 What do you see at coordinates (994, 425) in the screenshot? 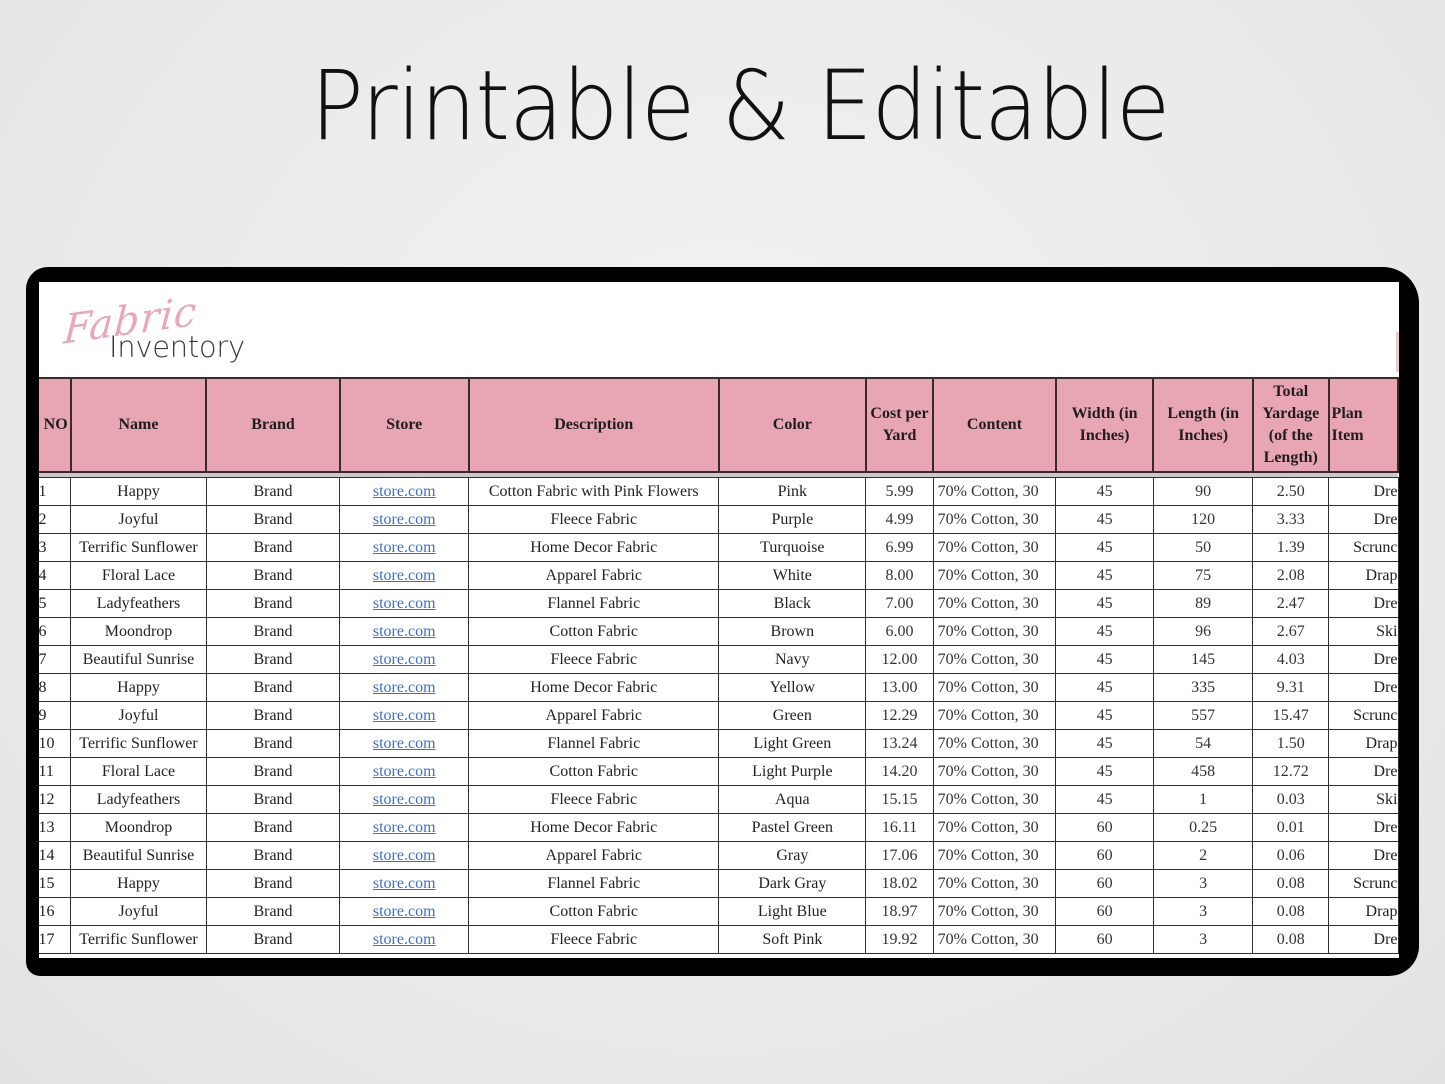
I see `header-content: Content` at bounding box center [994, 425].